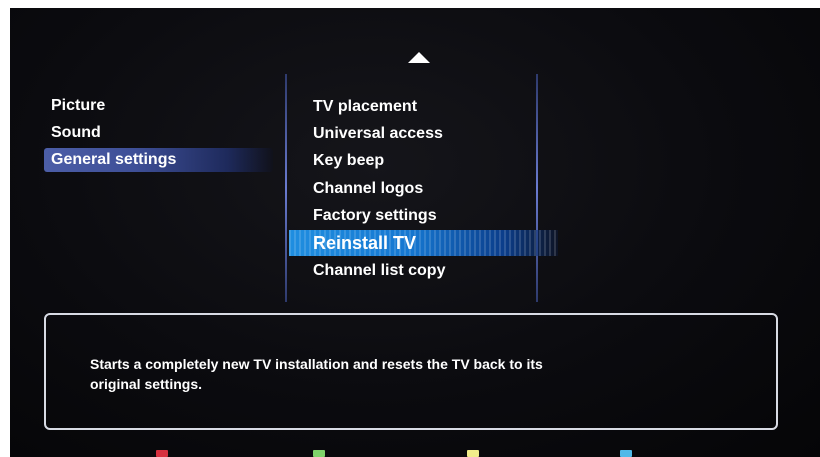  What do you see at coordinates (473, 453) in the screenshot?
I see `yellow-key-icon` at bounding box center [473, 453].